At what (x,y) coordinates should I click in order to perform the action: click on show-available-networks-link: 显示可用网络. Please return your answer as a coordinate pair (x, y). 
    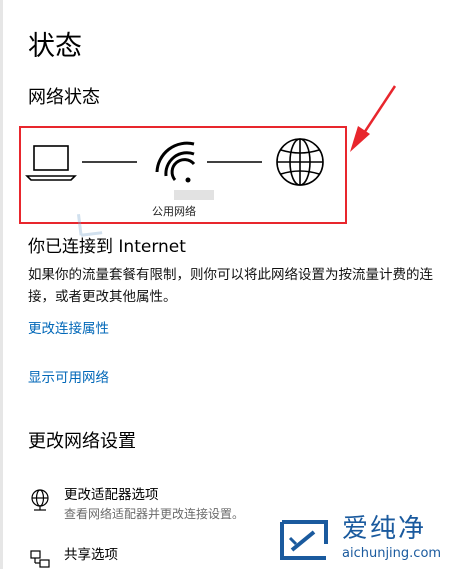
    Looking at the image, I should click on (68, 378).